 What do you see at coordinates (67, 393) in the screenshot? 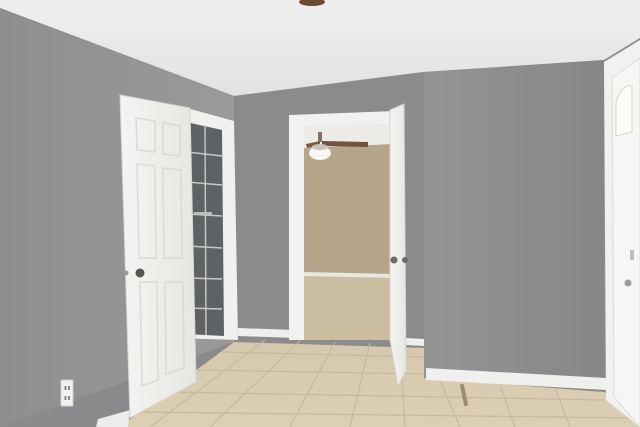
I see `outlet-icon` at bounding box center [67, 393].